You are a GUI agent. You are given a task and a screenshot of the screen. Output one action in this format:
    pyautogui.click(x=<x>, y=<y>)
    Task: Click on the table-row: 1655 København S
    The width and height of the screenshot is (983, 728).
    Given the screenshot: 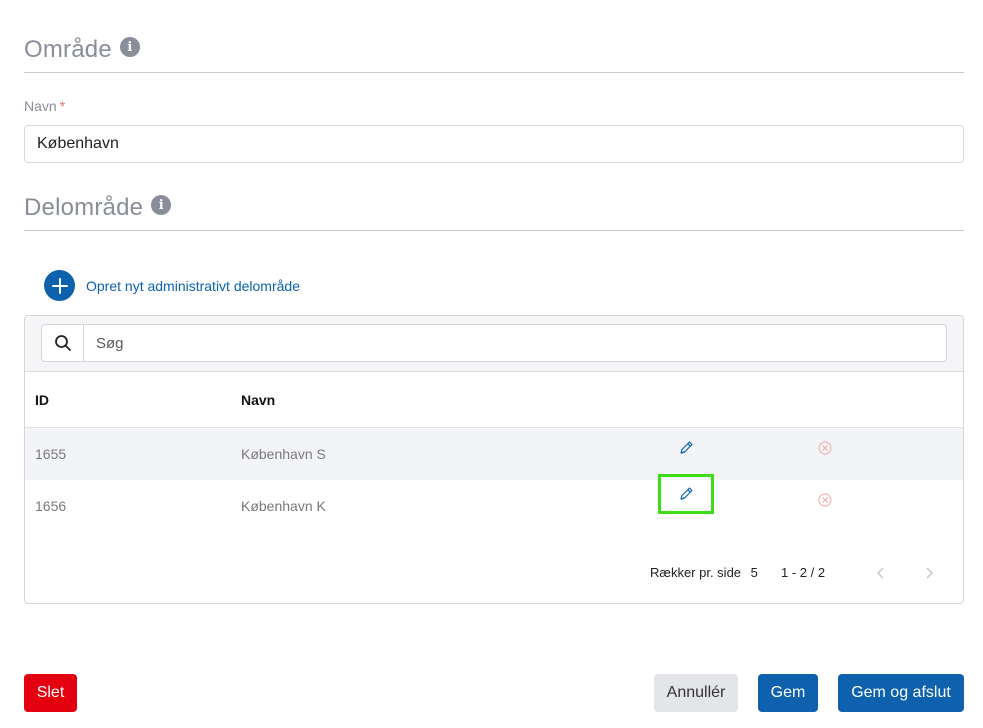 What is the action you would take?
    pyautogui.click(x=494, y=454)
    